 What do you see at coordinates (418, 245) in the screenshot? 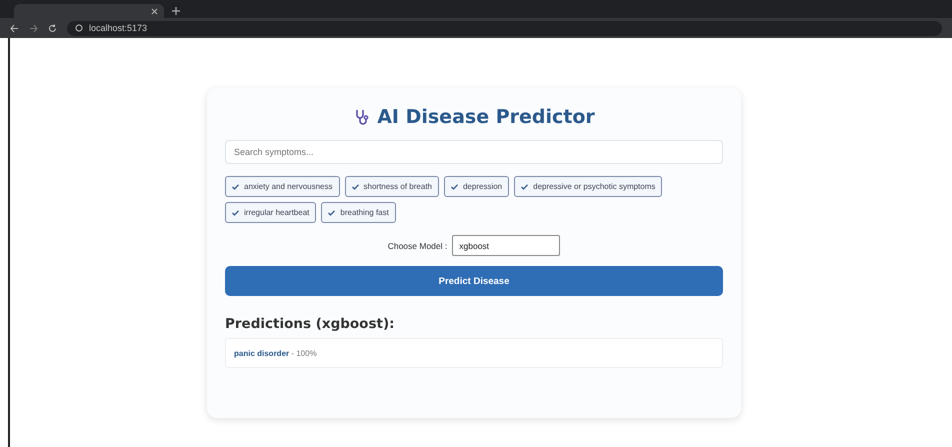
I see `model-label: Choose Model :` at bounding box center [418, 245].